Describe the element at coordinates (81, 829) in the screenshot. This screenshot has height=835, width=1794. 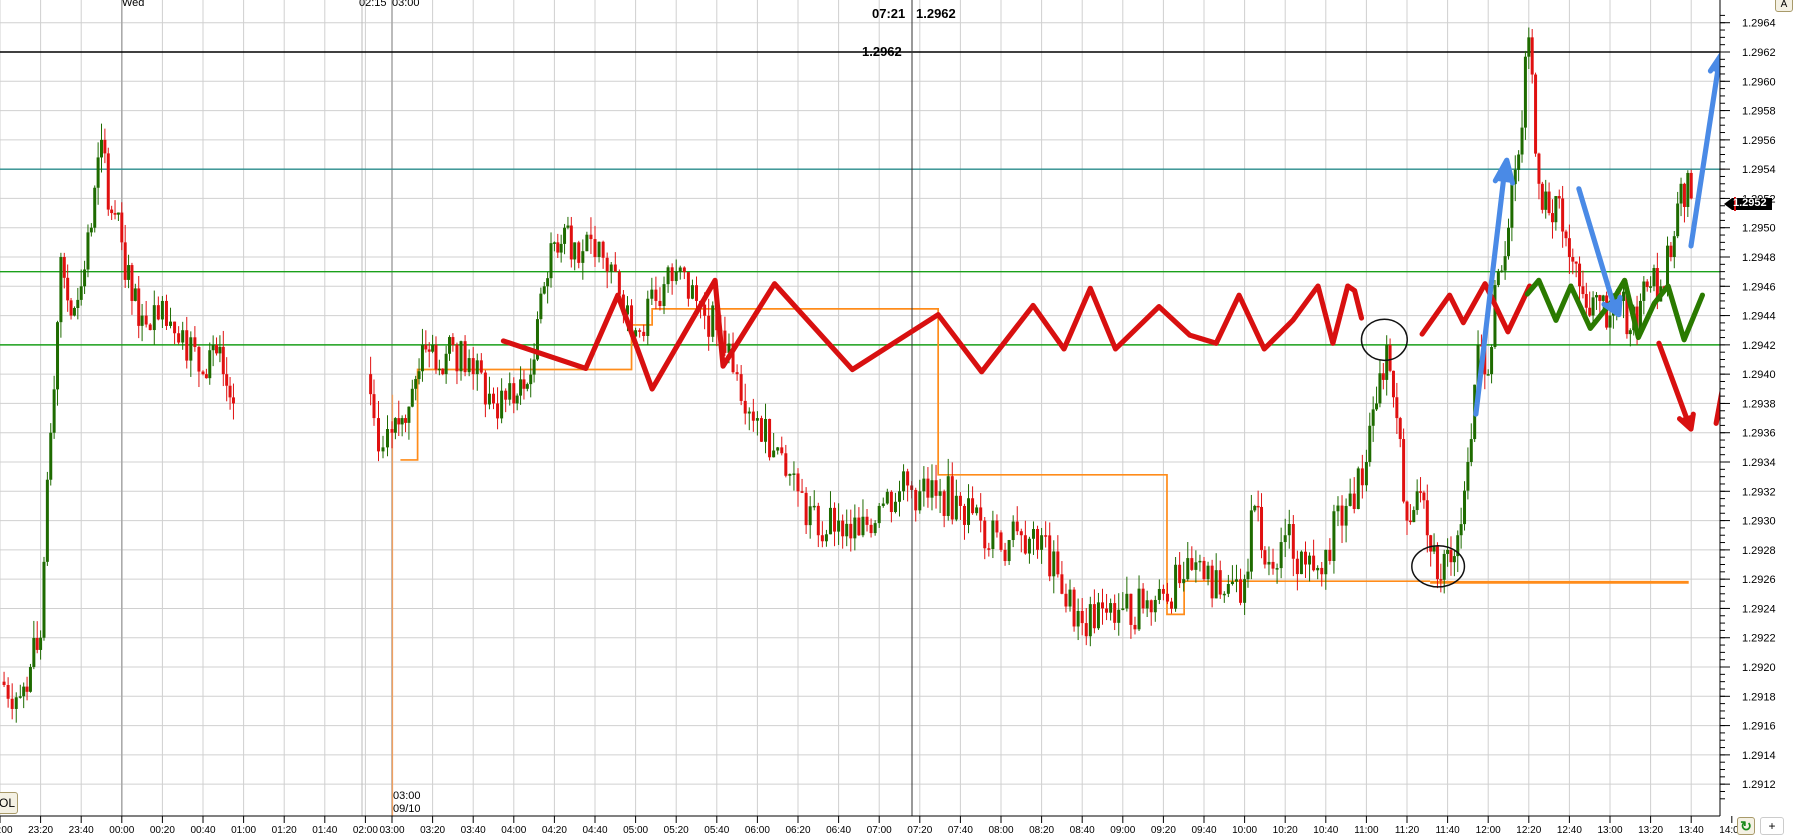
I see `time-tick-label: 23:40` at that location.